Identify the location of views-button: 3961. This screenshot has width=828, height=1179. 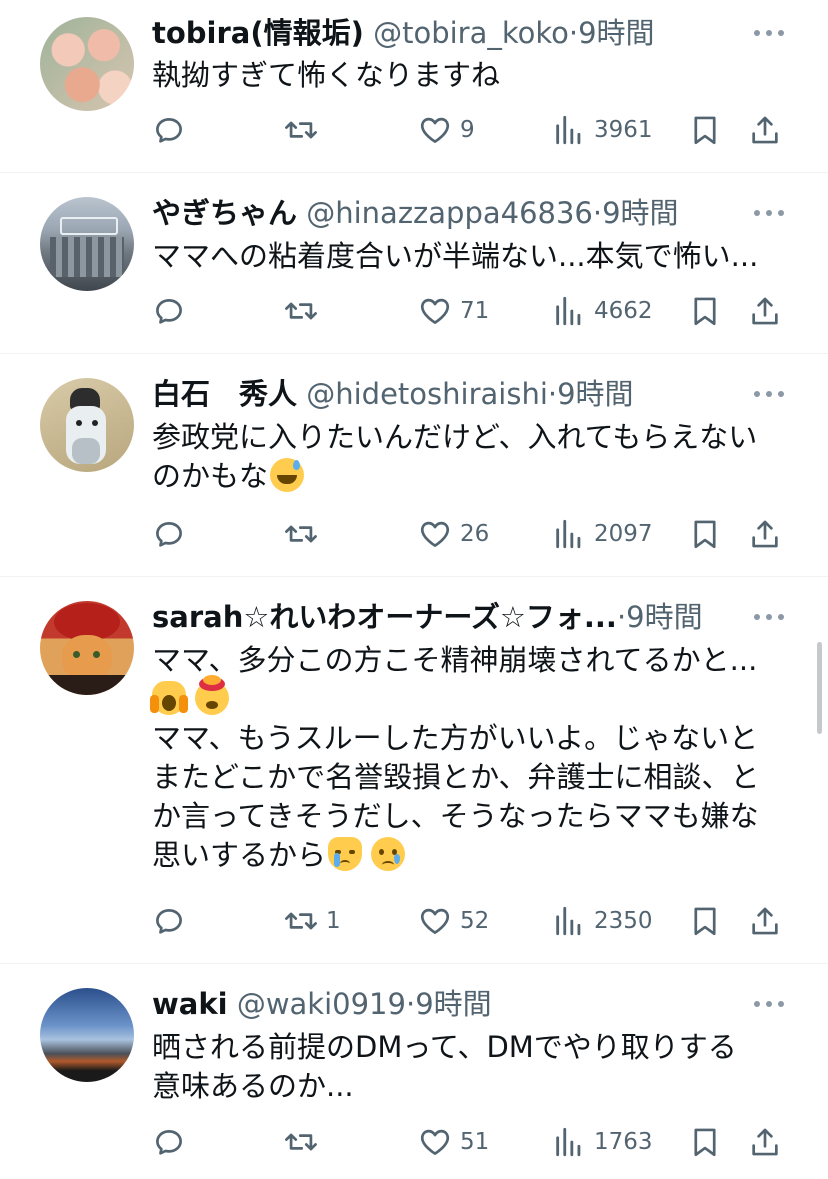
(602, 130).